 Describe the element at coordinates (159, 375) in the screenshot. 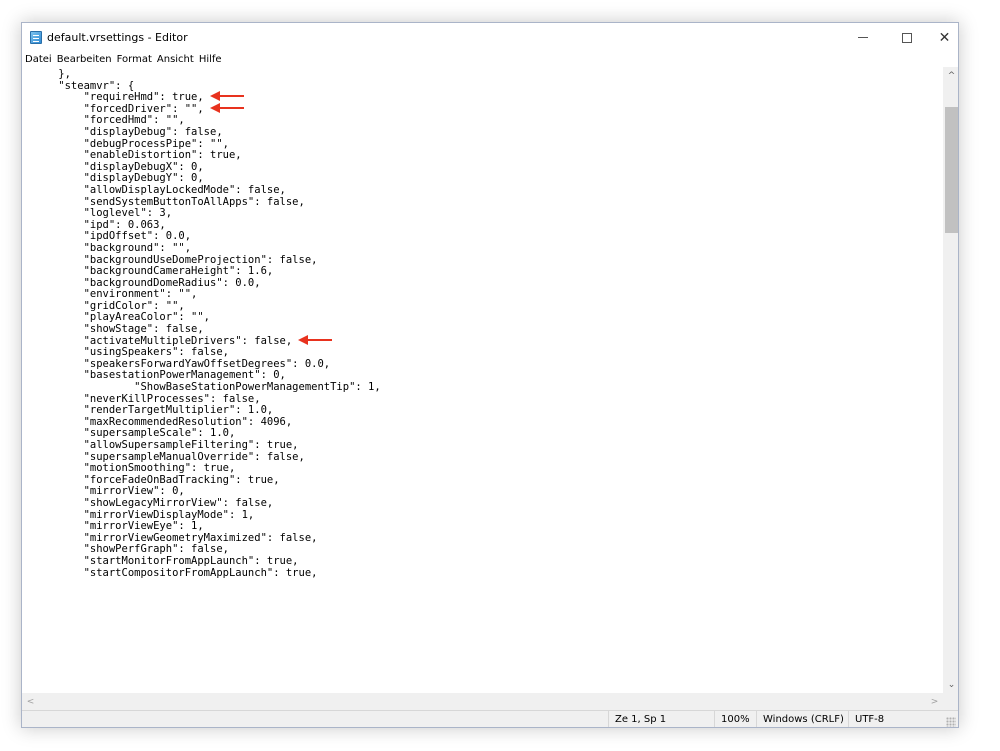

I see `line-text: "basestationPowerManagement": 0,` at that location.